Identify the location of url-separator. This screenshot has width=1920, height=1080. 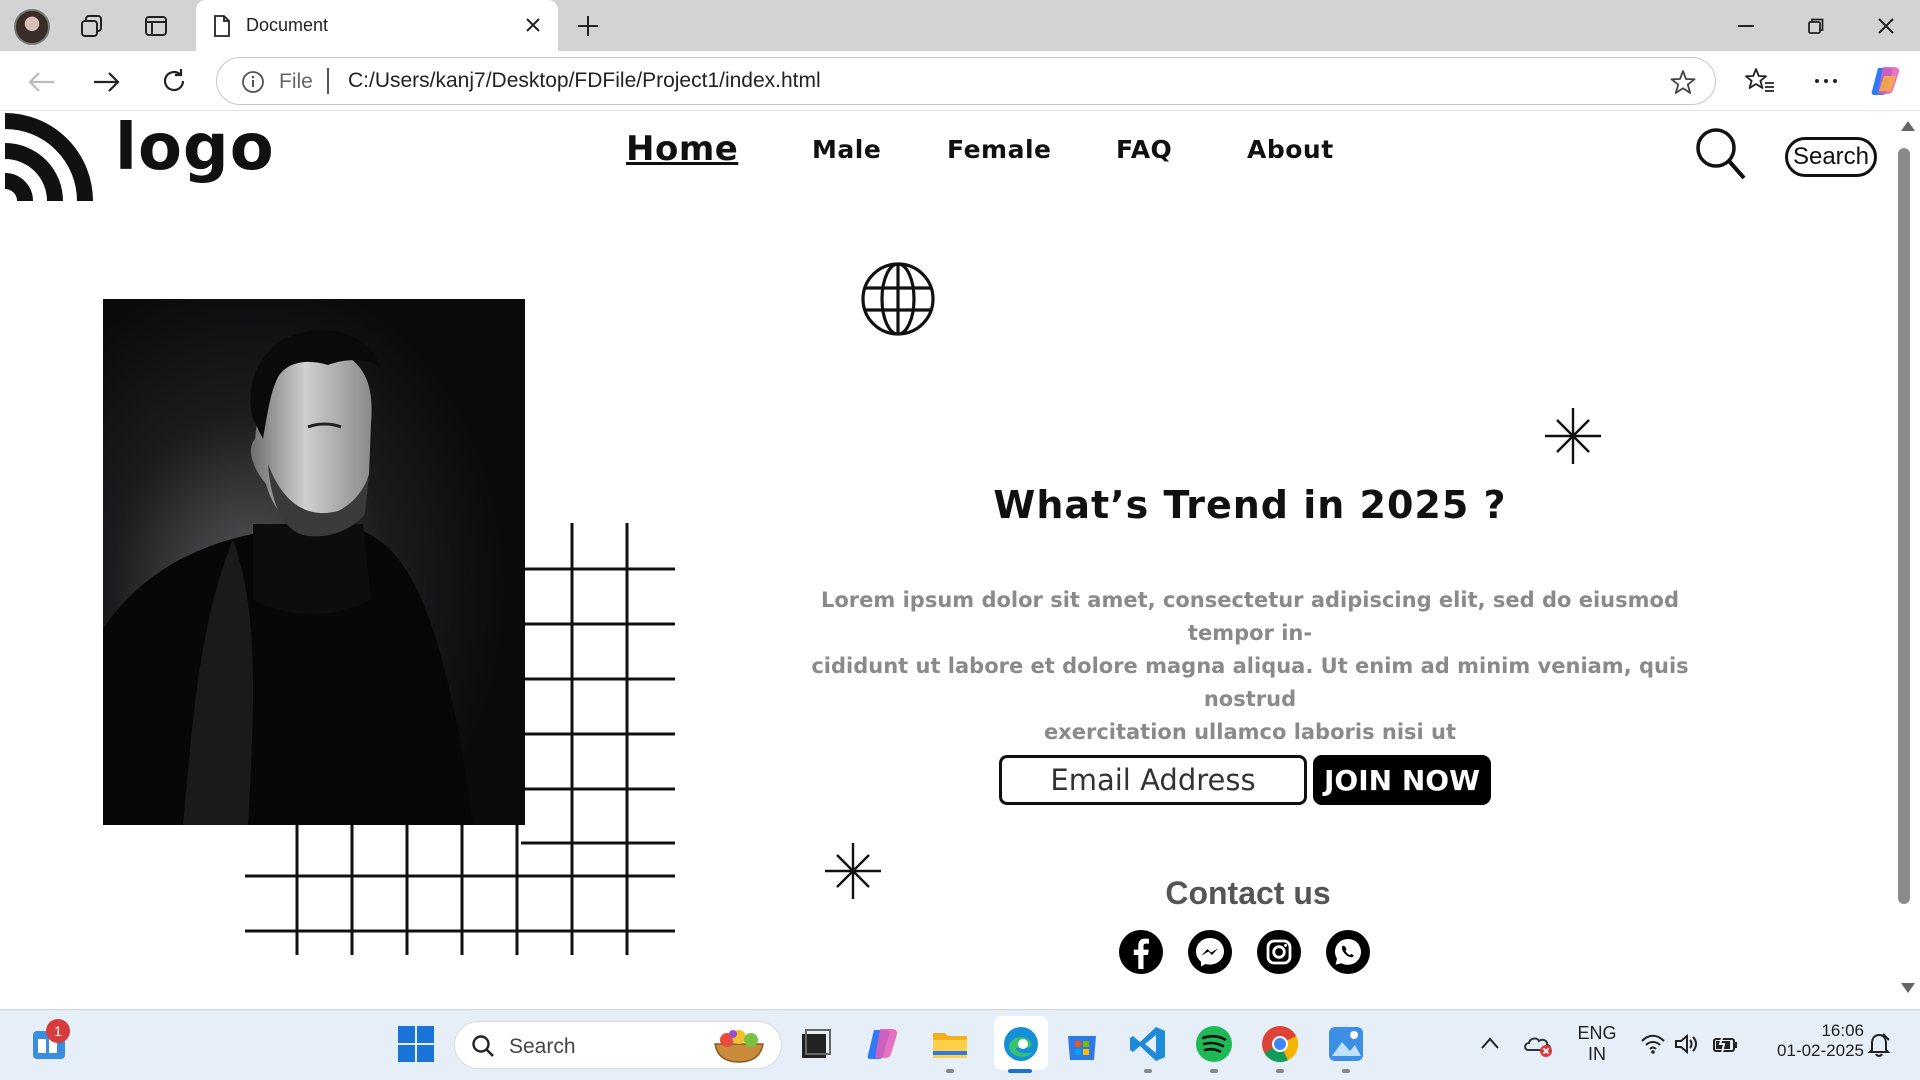
(328, 81).